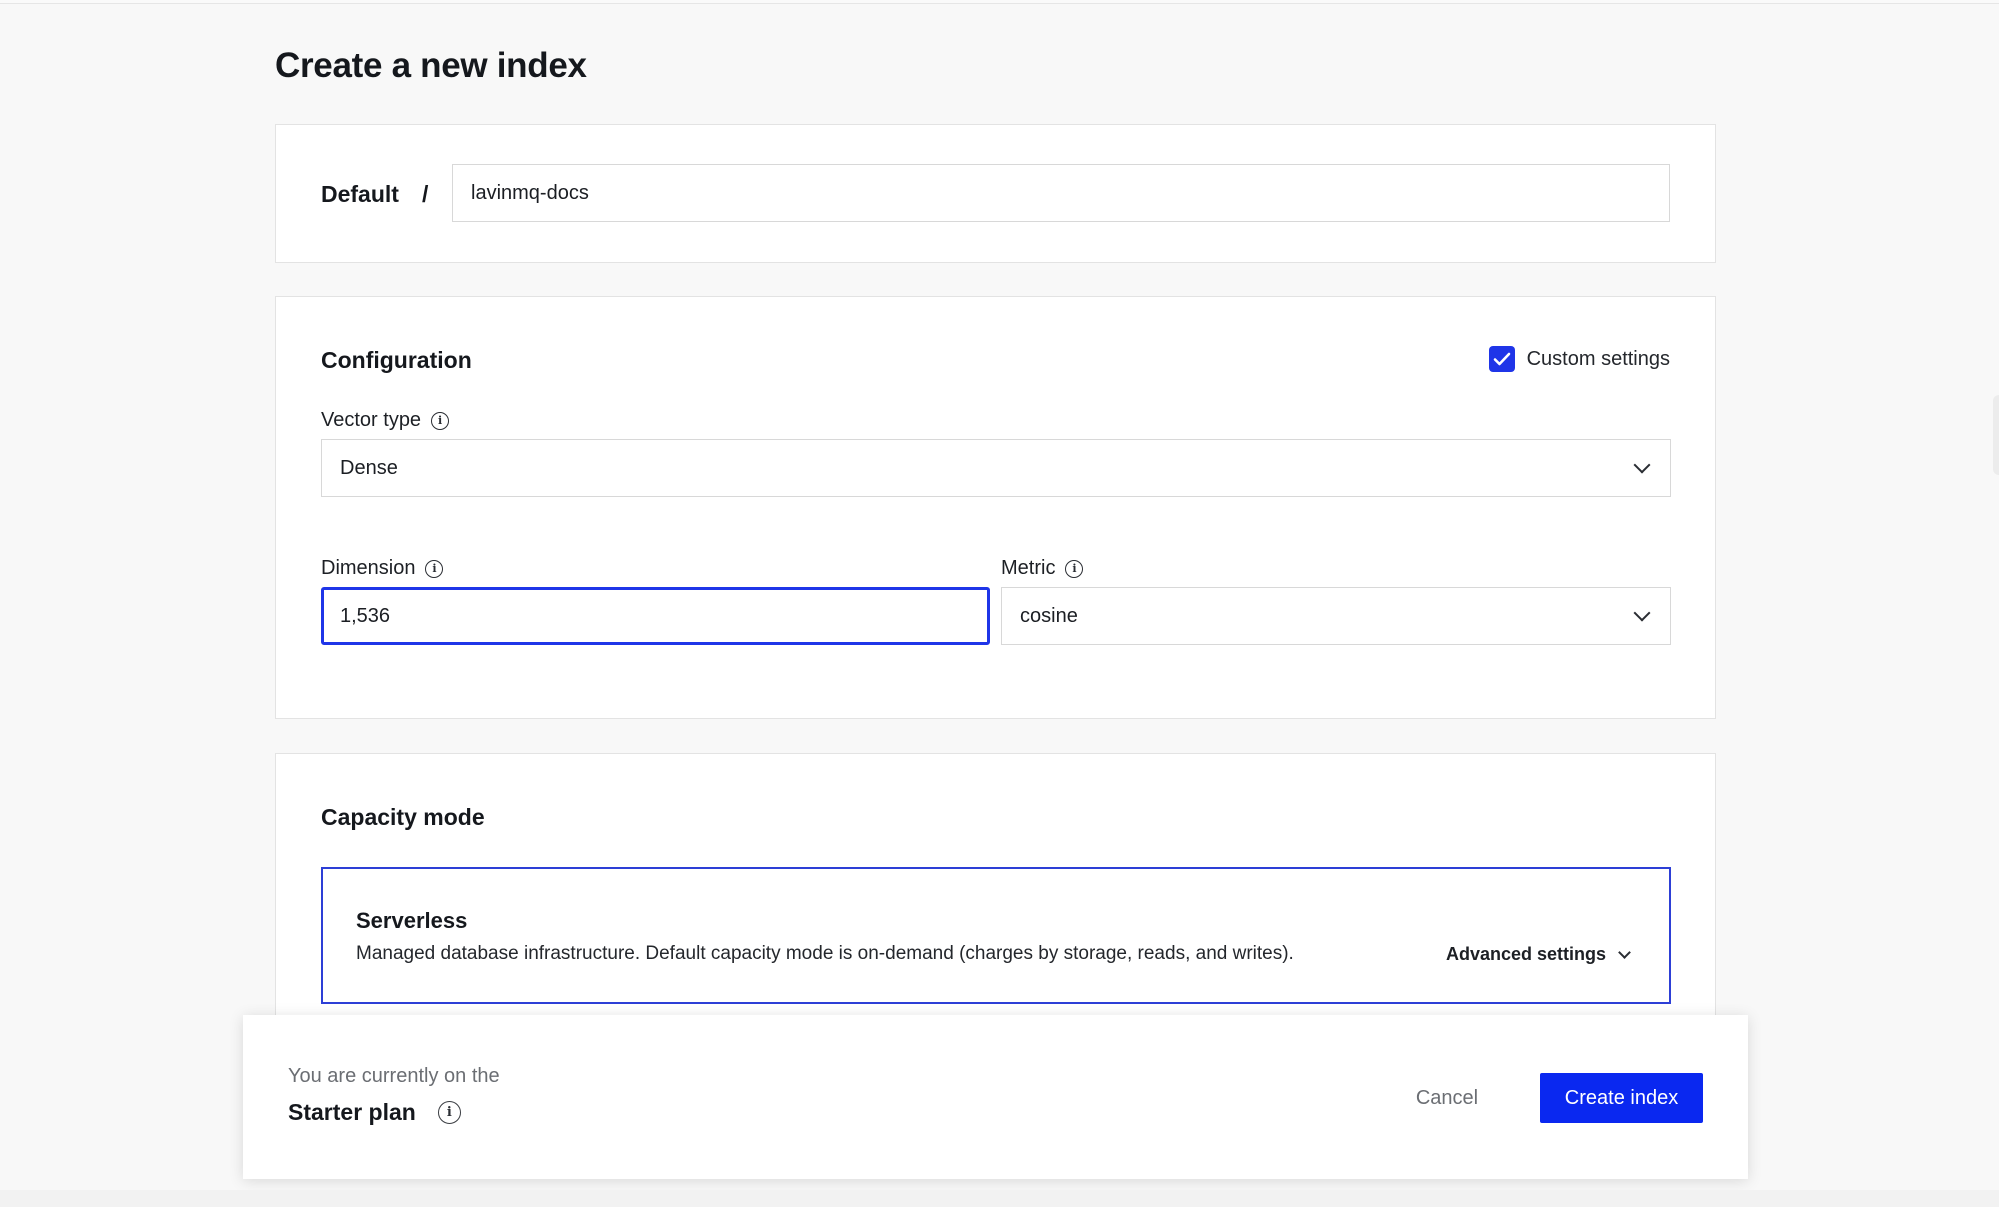  I want to click on vector-type-value: Dense, so click(369, 467).